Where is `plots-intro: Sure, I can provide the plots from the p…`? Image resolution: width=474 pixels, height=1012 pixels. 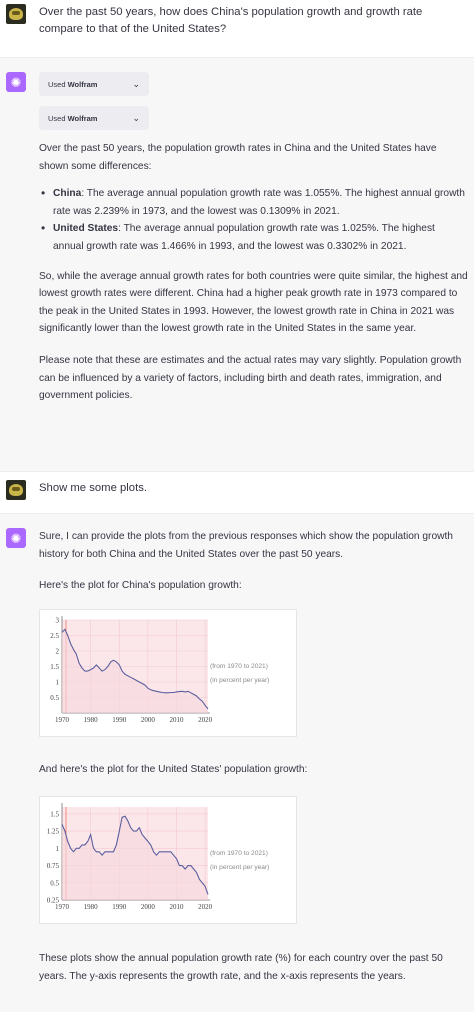 plots-intro: Sure, I can provide the plots from the p… is located at coordinates (246, 545).